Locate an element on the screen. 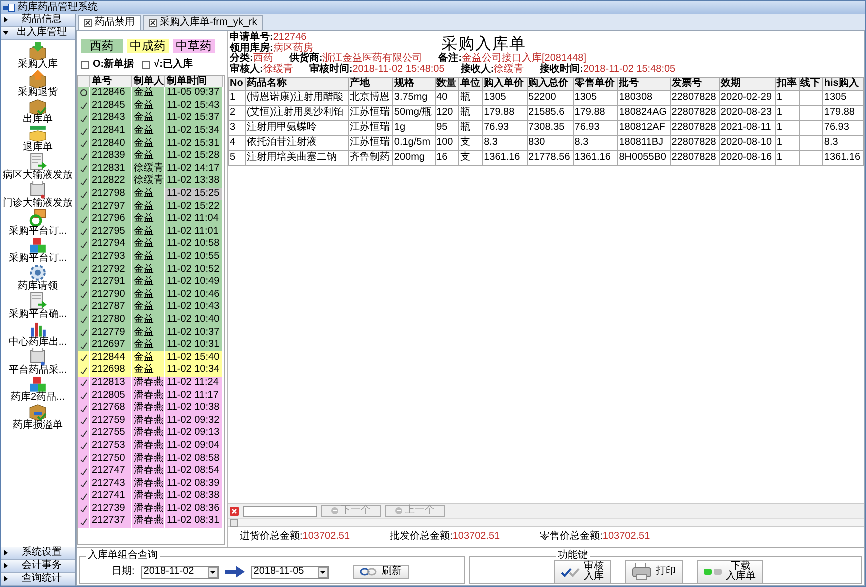 This screenshot has width=866, height=587. table-row: 212755 潘春燕 11-02 09:13 is located at coordinates (150, 433).